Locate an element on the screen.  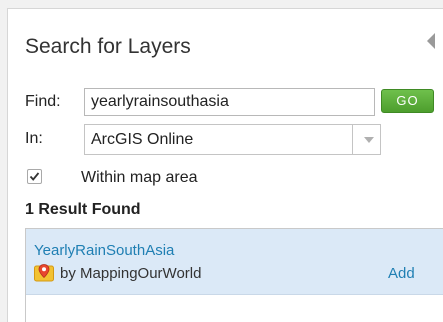
results-count: 1 Result Found is located at coordinates (83, 209).